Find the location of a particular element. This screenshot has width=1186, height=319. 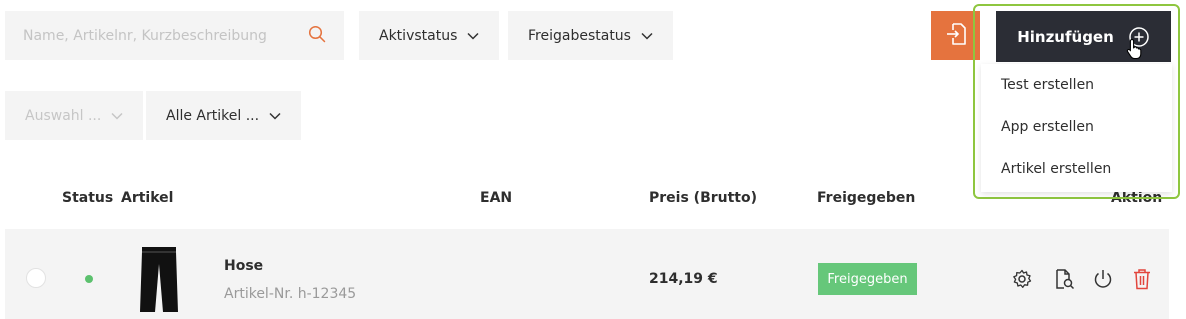

add-button-label: Hinzufügen is located at coordinates (1065, 36).